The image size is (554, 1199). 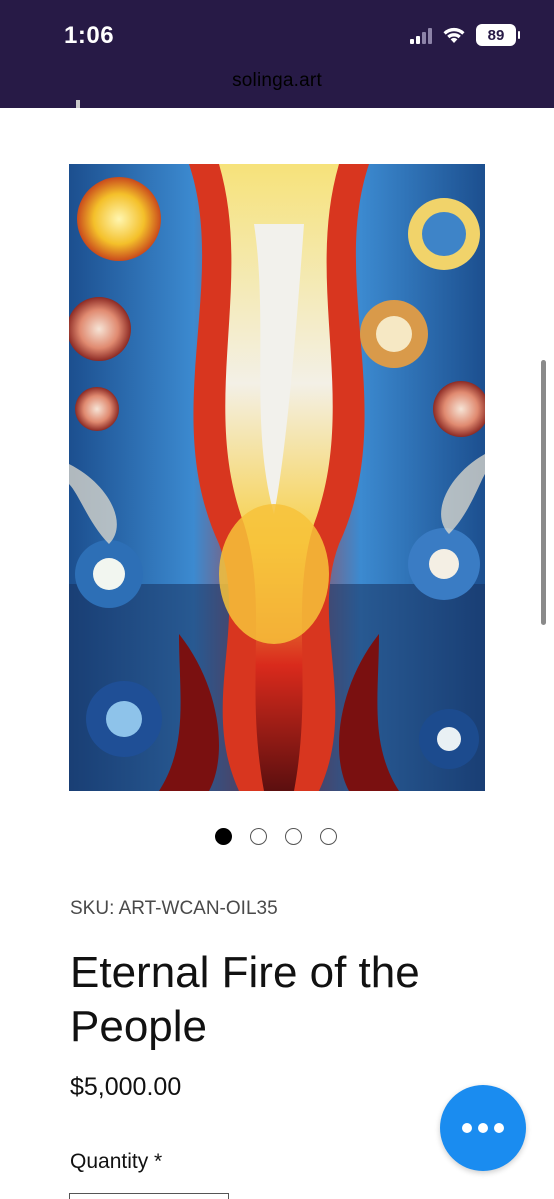 I want to click on more-options-button, so click(x=483, y=1128).